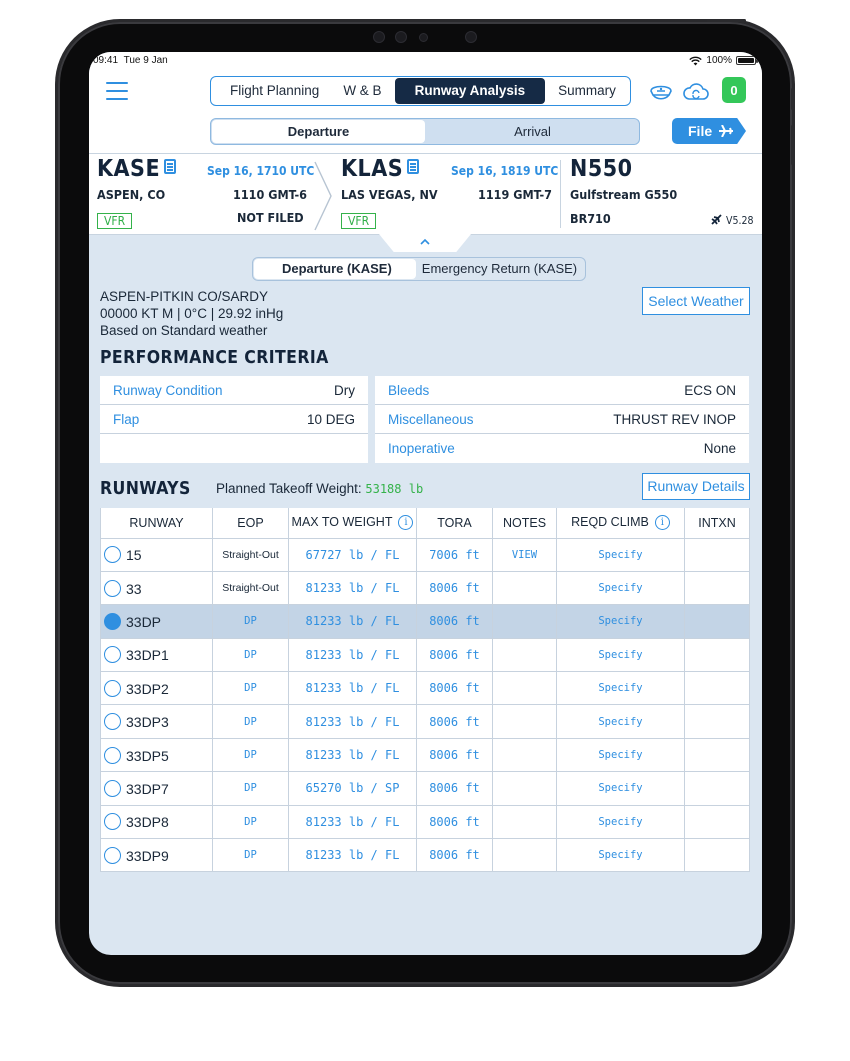 This screenshot has width=850, height=1061. I want to click on col-runway: RUNWAY, so click(156, 523).